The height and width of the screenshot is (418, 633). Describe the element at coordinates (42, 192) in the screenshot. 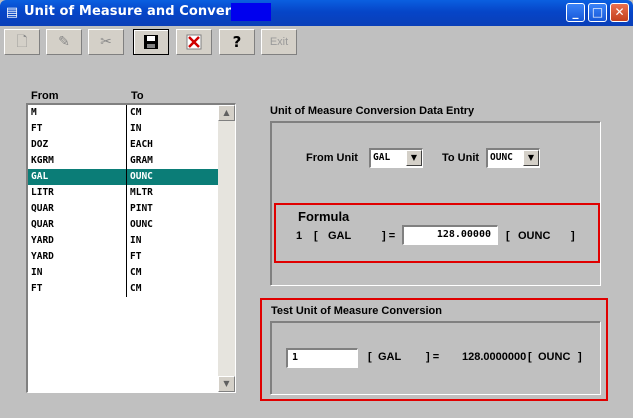

I see `from-unit-cell: LITR` at that location.